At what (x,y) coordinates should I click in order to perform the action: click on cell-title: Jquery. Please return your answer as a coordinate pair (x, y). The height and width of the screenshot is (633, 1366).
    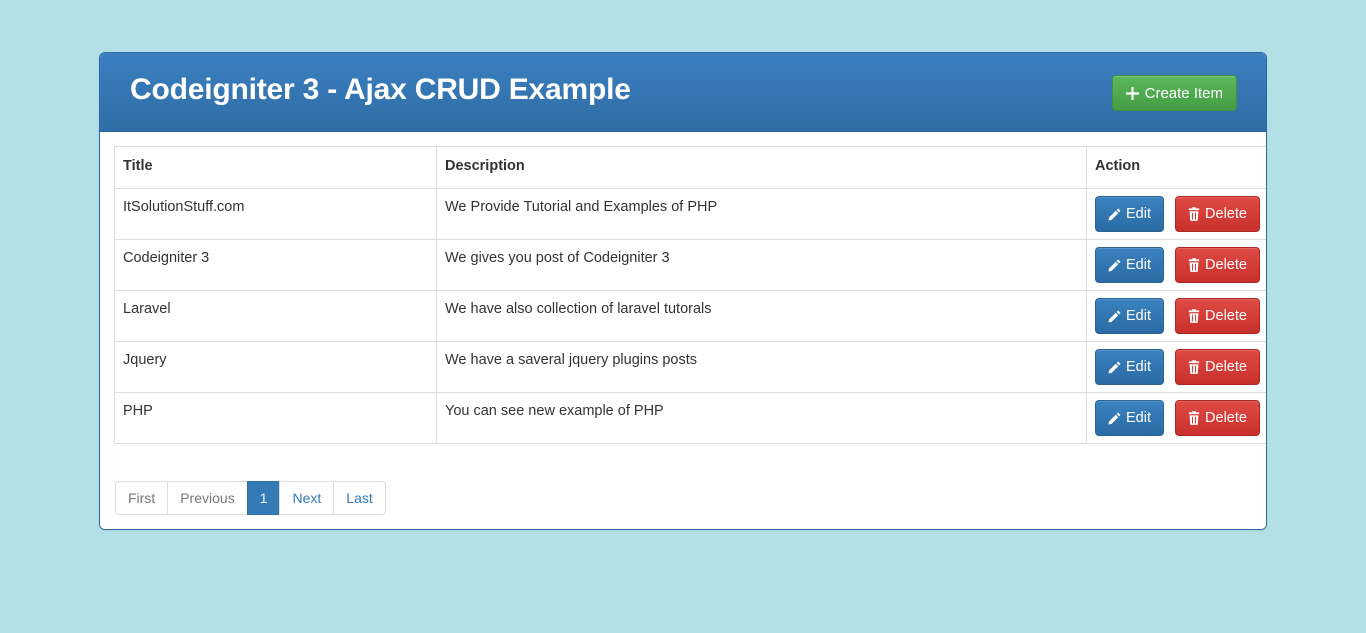
    Looking at the image, I should click on (275, 367).